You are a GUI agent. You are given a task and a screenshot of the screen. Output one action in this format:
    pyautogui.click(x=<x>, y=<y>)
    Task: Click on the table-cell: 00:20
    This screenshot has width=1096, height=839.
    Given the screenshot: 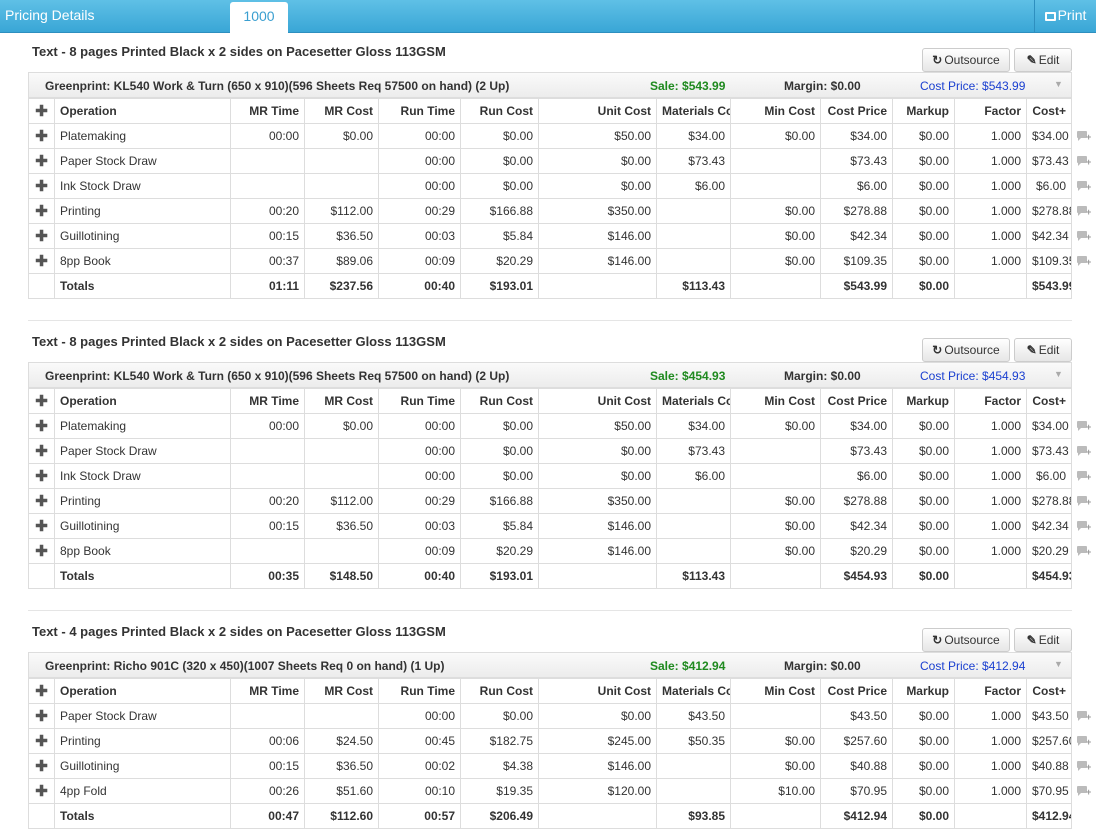 What is the action you would take?
    pyautogui.click(x=267, y=211)
    